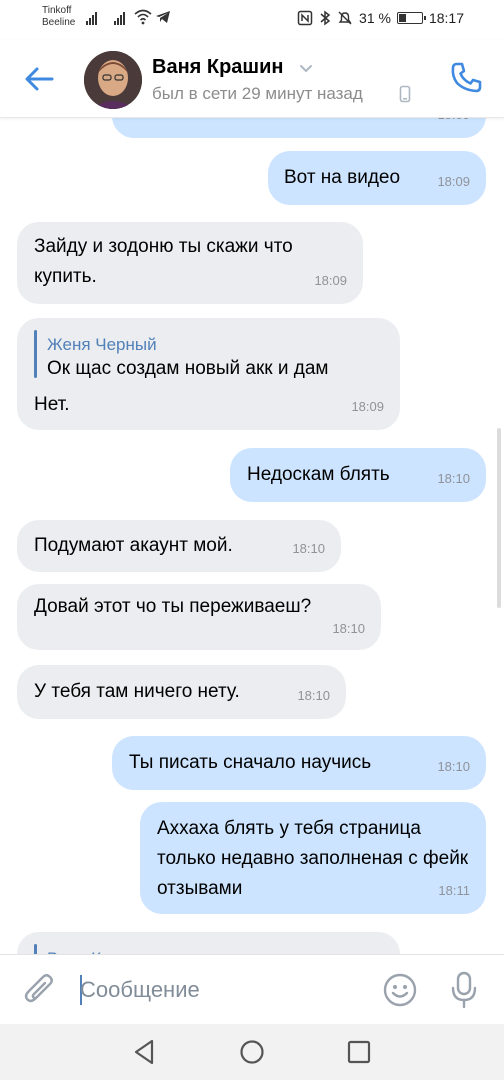 This screenshot has width=504, height=1080. What do you see at coordinates (217, 67) in the screenshot?
I see `contact-name: Ваня Крашин` at bounding box center [217, 67].